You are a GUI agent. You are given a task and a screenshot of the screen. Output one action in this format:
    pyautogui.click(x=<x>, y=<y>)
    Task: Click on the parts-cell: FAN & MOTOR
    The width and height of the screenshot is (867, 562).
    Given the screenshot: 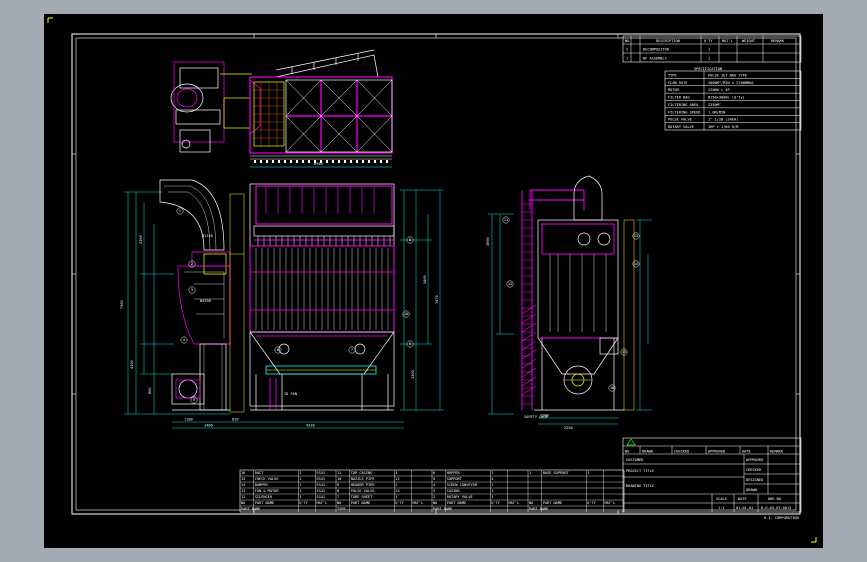 What is the action you would take?
    pyautogui.click(x=267, y=491)
    